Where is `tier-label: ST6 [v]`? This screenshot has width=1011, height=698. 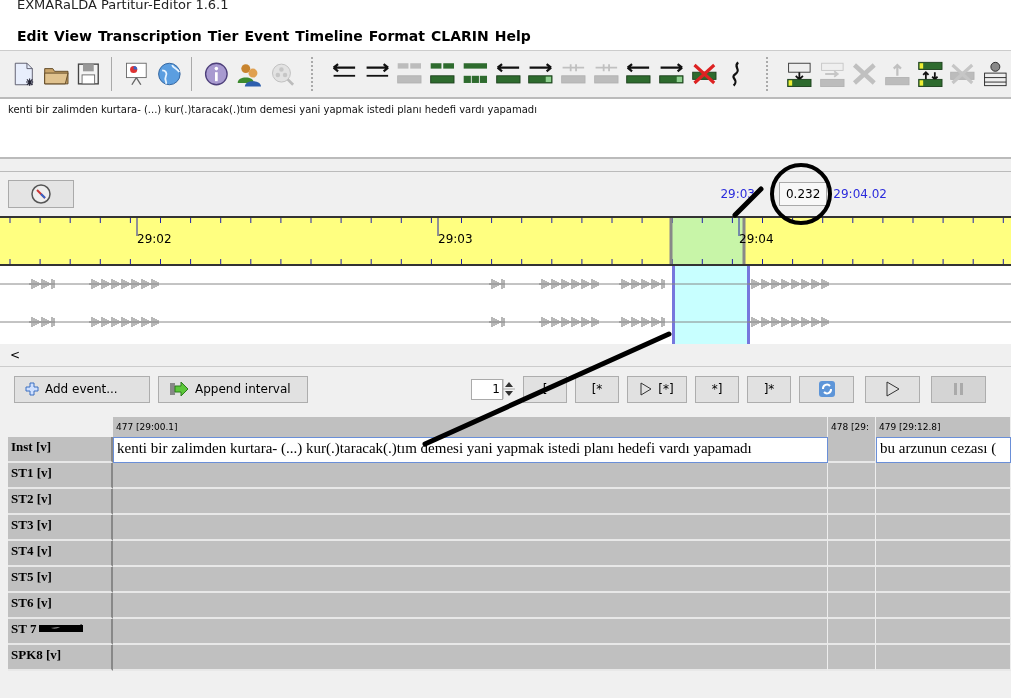
tier-label: ST6 [v] is located at coordinates (60, 606).